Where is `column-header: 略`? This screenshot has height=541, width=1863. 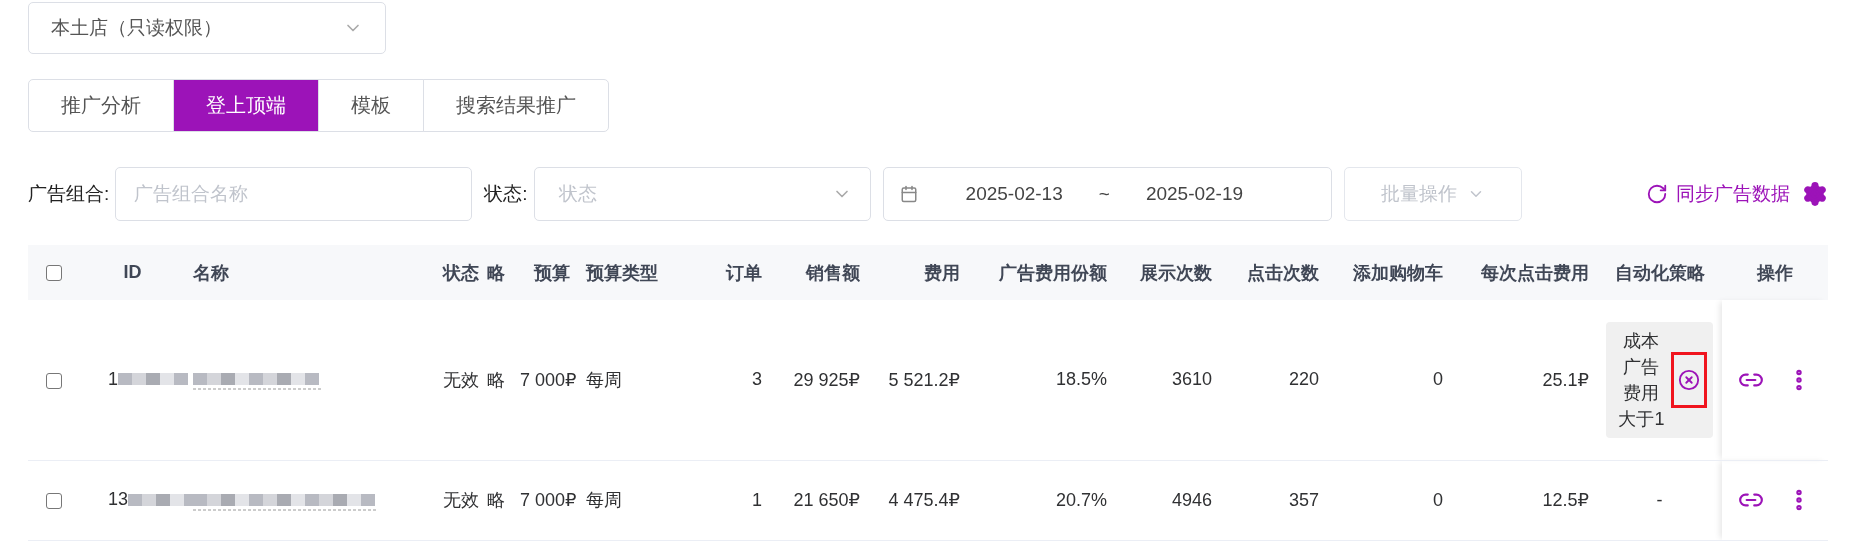 column-header: 略 is located at coordinates (496, 272).